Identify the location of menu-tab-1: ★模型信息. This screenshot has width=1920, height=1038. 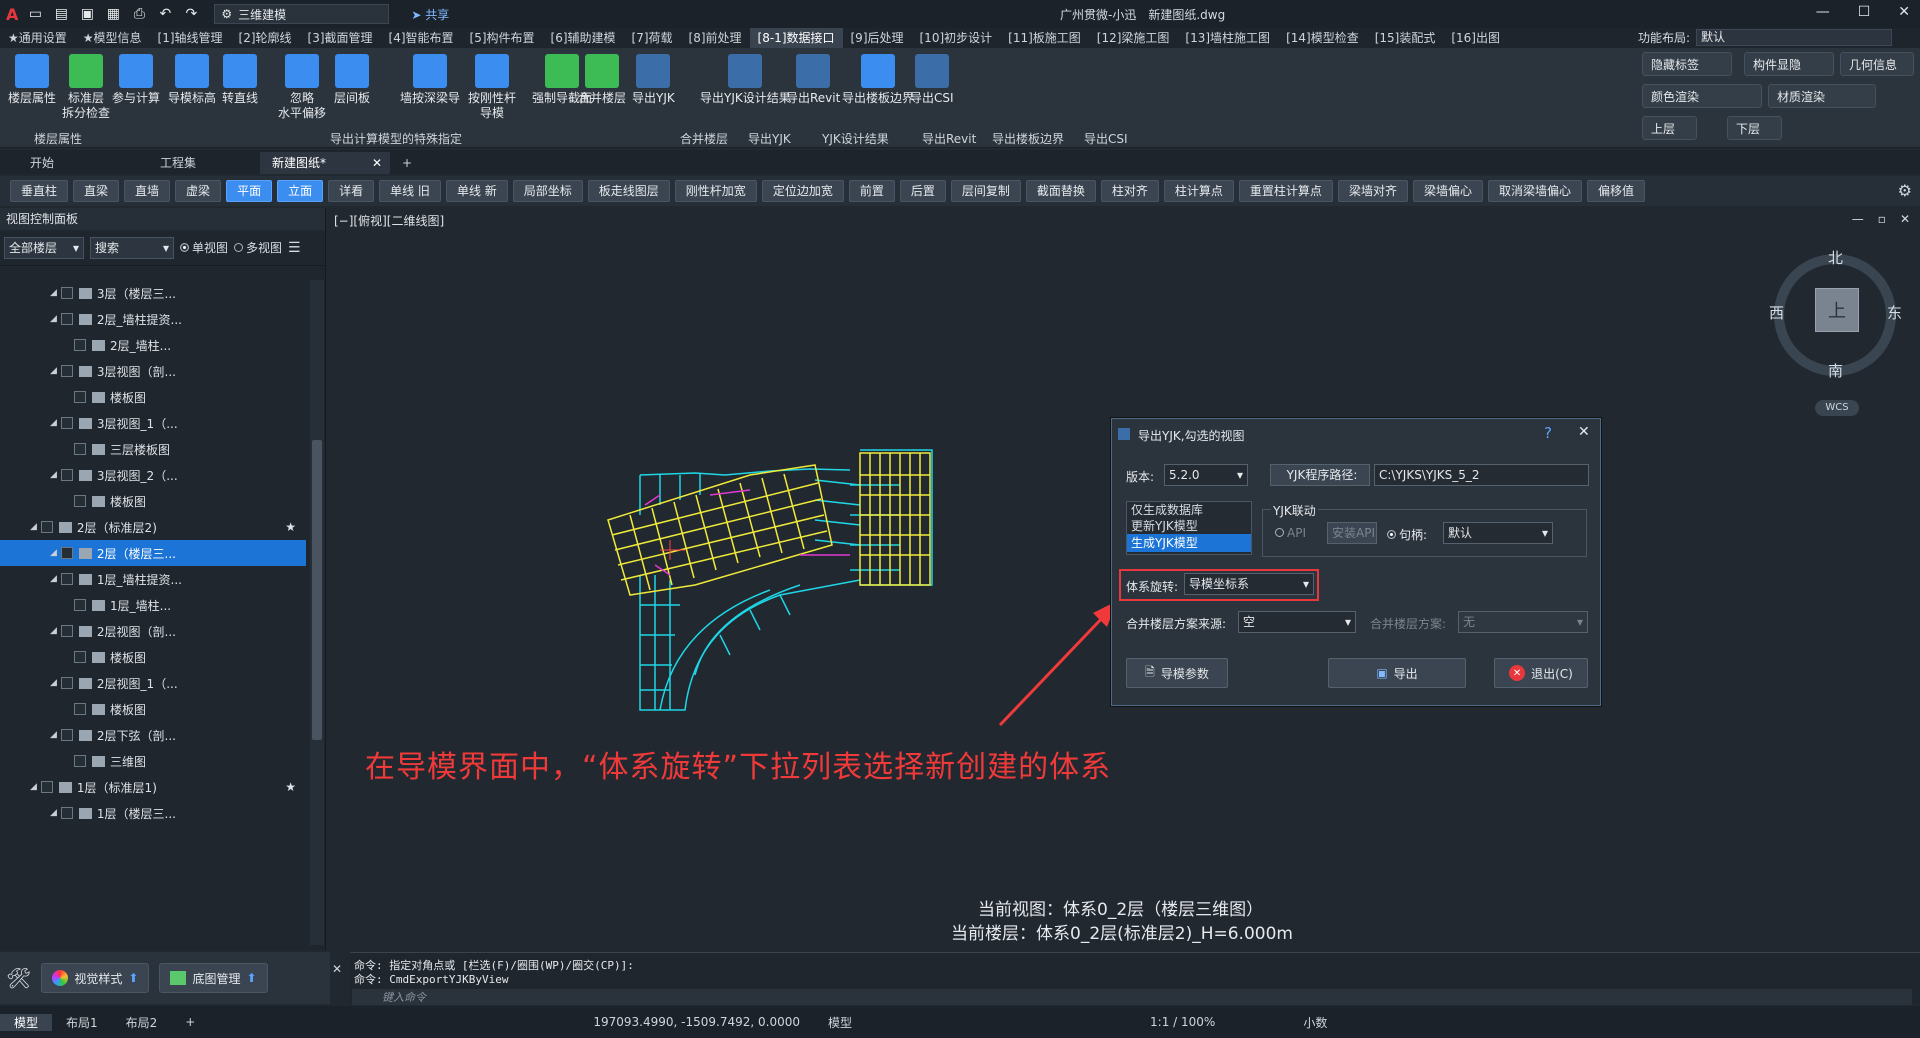
(112, 38).